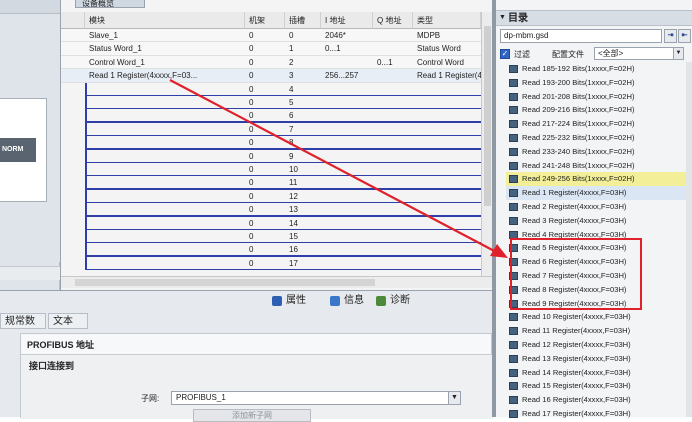 Image resolution: width=692 pixels, height=422 pixels. I want to click on subnet-select: PROFIBUS_1 ▼, so click(316, 398).